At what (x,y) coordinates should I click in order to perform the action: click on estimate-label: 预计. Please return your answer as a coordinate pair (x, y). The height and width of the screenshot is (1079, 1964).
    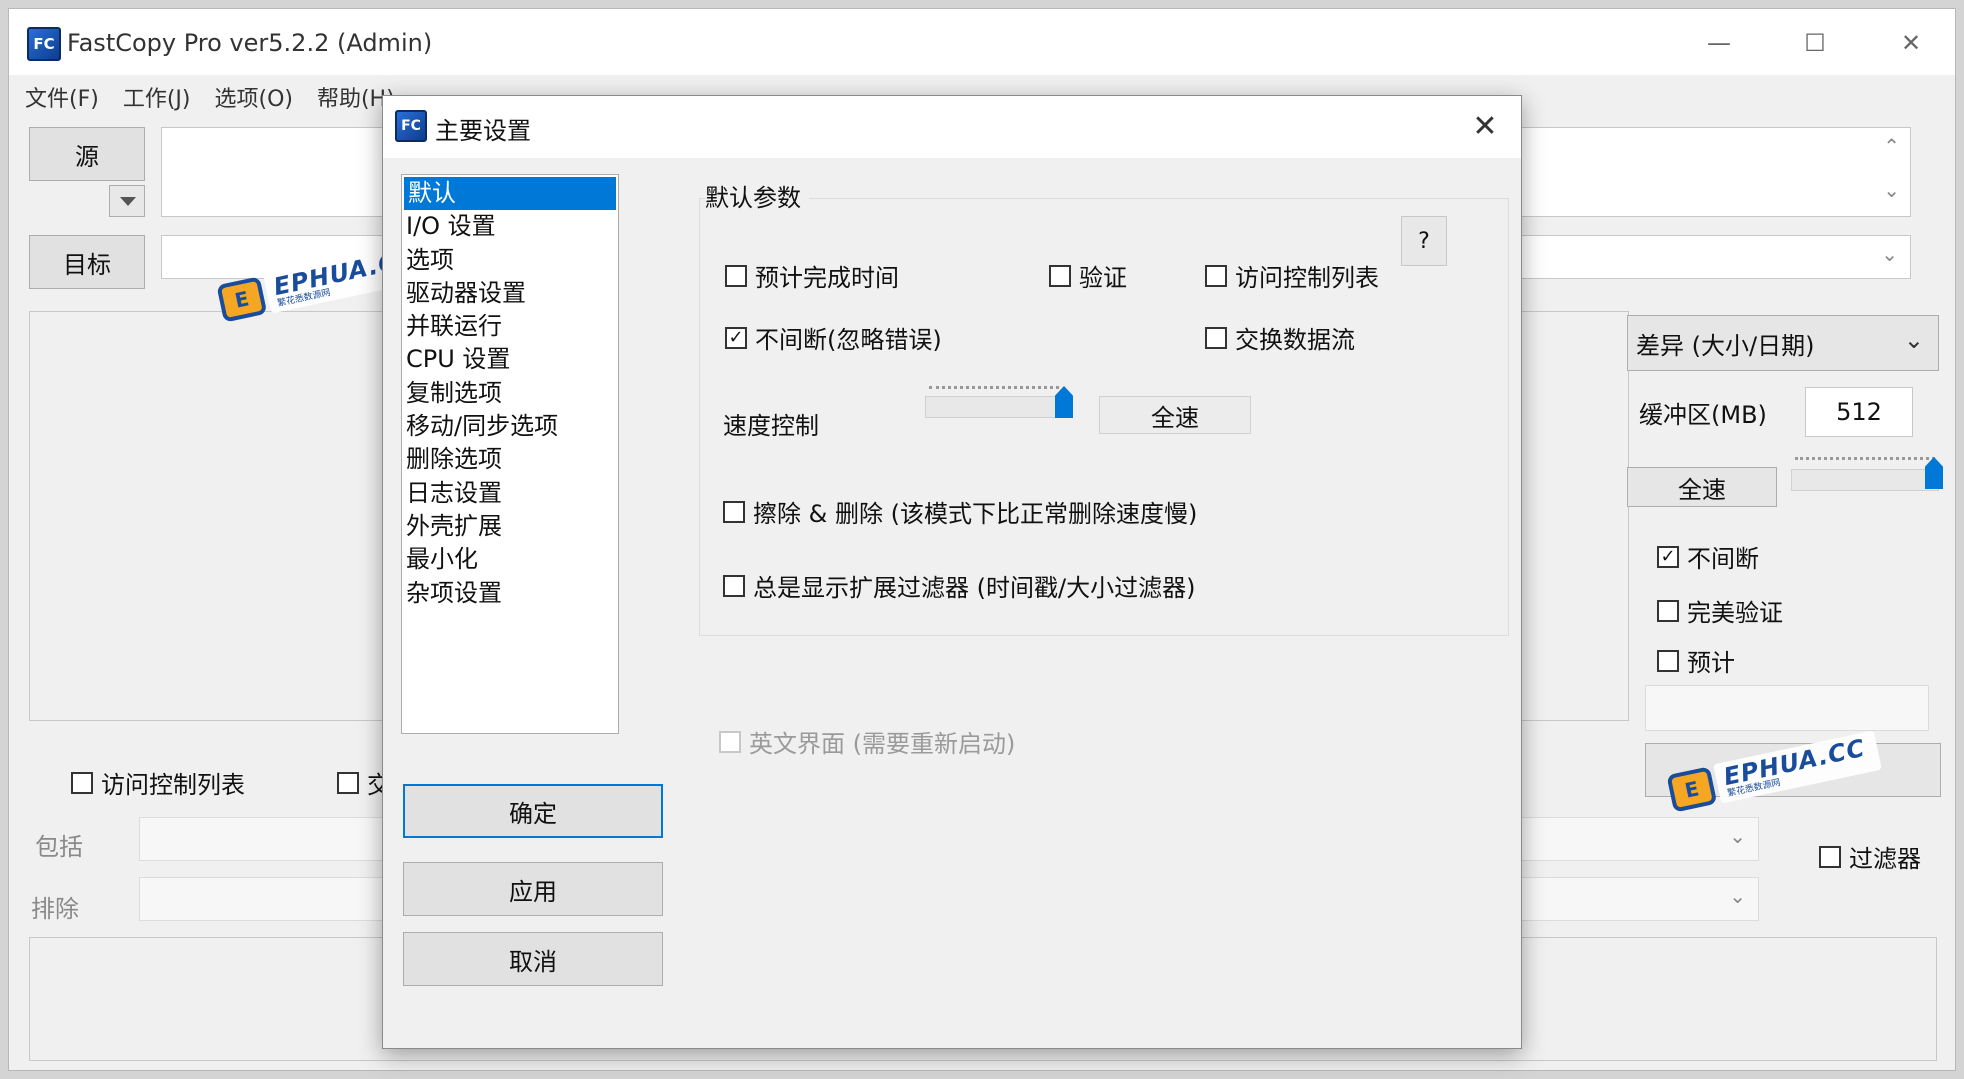
    Looking at the image, I should click on (1711, 663).